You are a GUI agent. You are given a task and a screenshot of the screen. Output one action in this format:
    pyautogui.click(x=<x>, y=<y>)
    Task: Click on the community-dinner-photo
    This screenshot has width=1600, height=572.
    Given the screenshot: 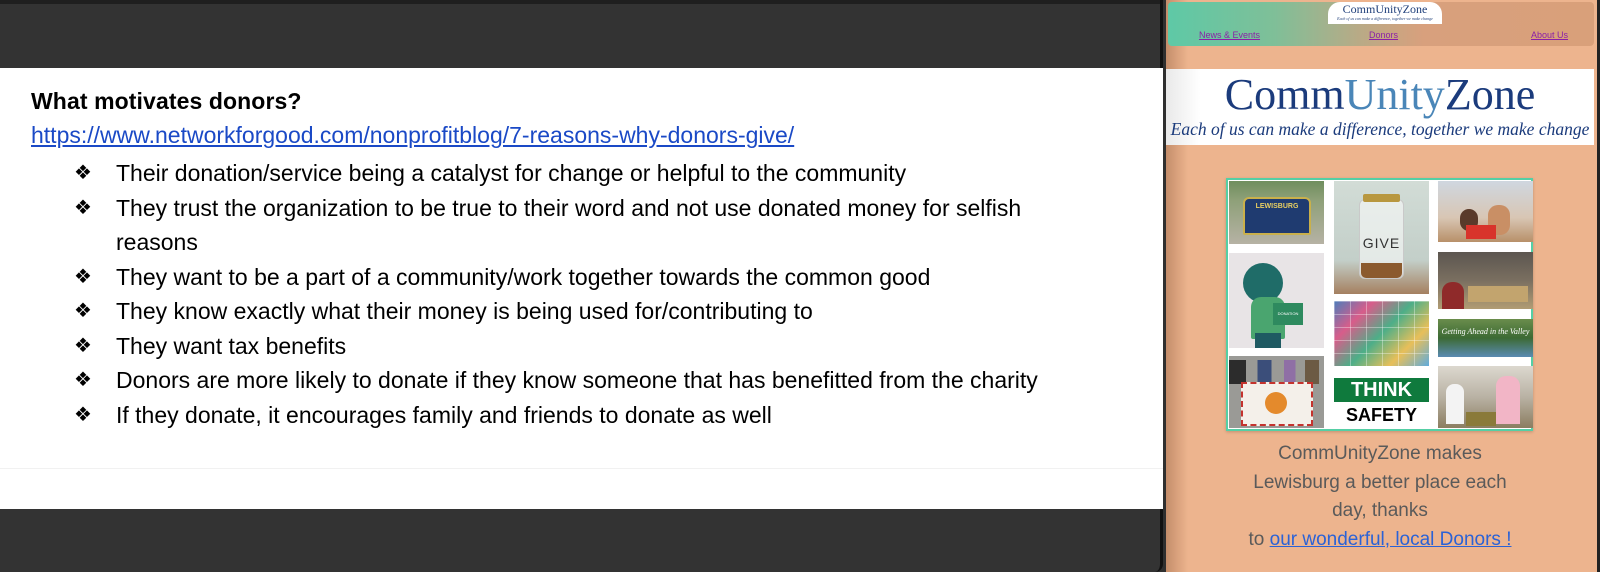 What is the action you would take?
    pyautogui.click(x=1485, y=280)
    